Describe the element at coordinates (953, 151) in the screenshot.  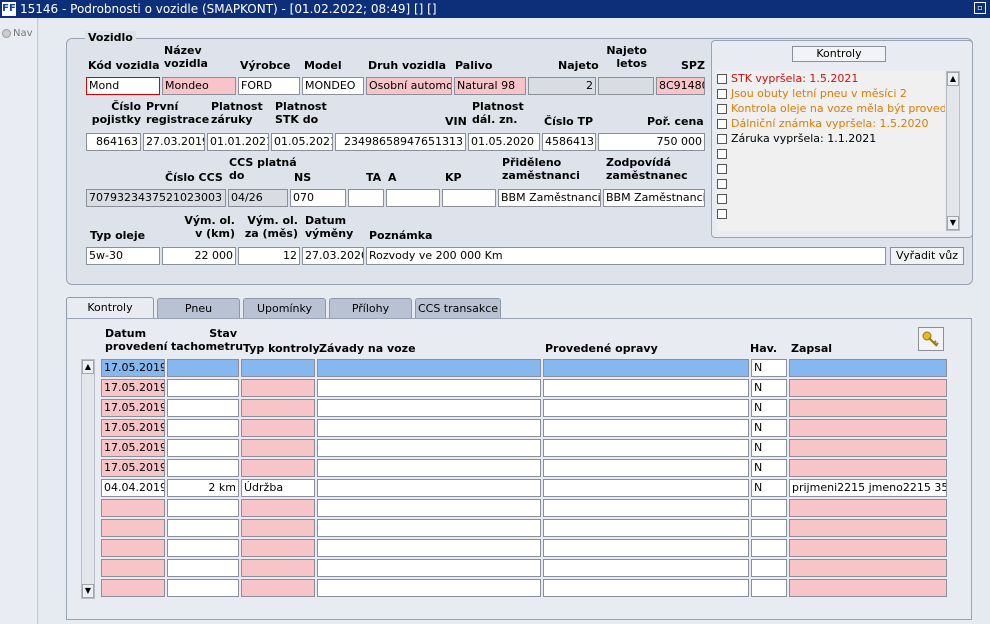
I see `kontroly-scrollbar: ▲ ▼` at that location.